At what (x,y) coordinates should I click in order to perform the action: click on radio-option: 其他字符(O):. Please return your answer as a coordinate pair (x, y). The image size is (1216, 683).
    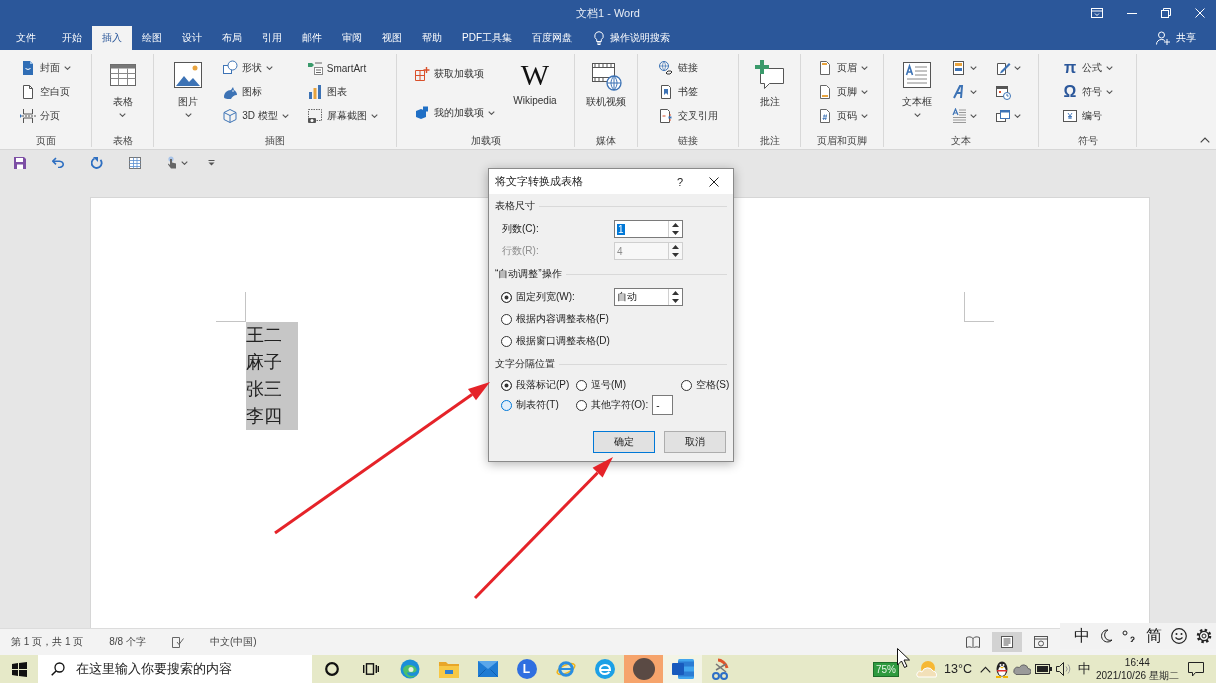
    Looking at the image, I should click on (612, 405).